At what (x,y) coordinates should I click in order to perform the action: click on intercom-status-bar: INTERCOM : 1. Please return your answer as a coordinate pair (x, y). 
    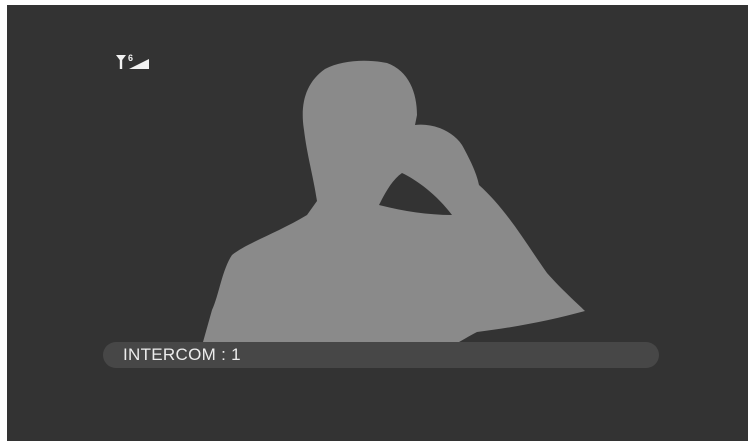
    Looking at the image, I should click on (381, 355).